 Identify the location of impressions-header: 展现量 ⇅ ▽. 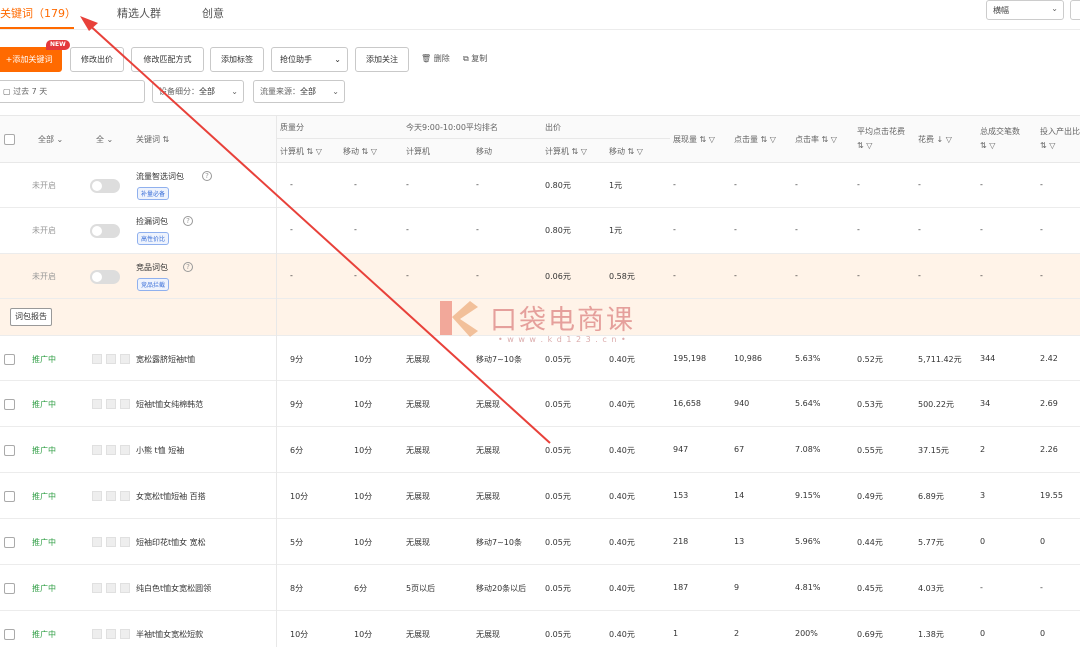
(694, 139).